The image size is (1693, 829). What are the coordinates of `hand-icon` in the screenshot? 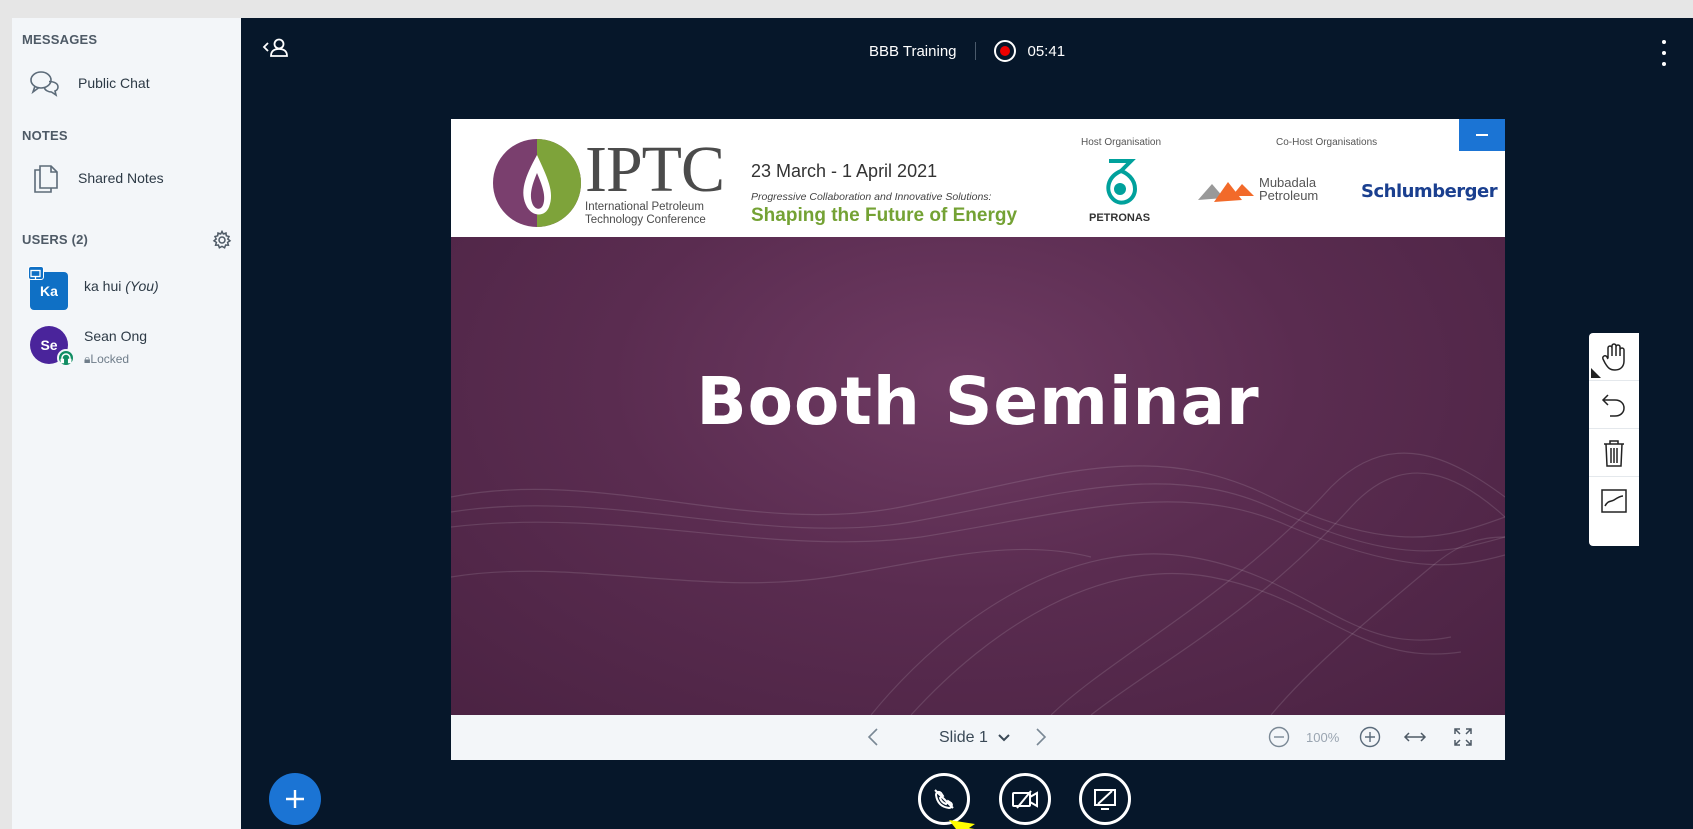 It's located at (1613, 356).